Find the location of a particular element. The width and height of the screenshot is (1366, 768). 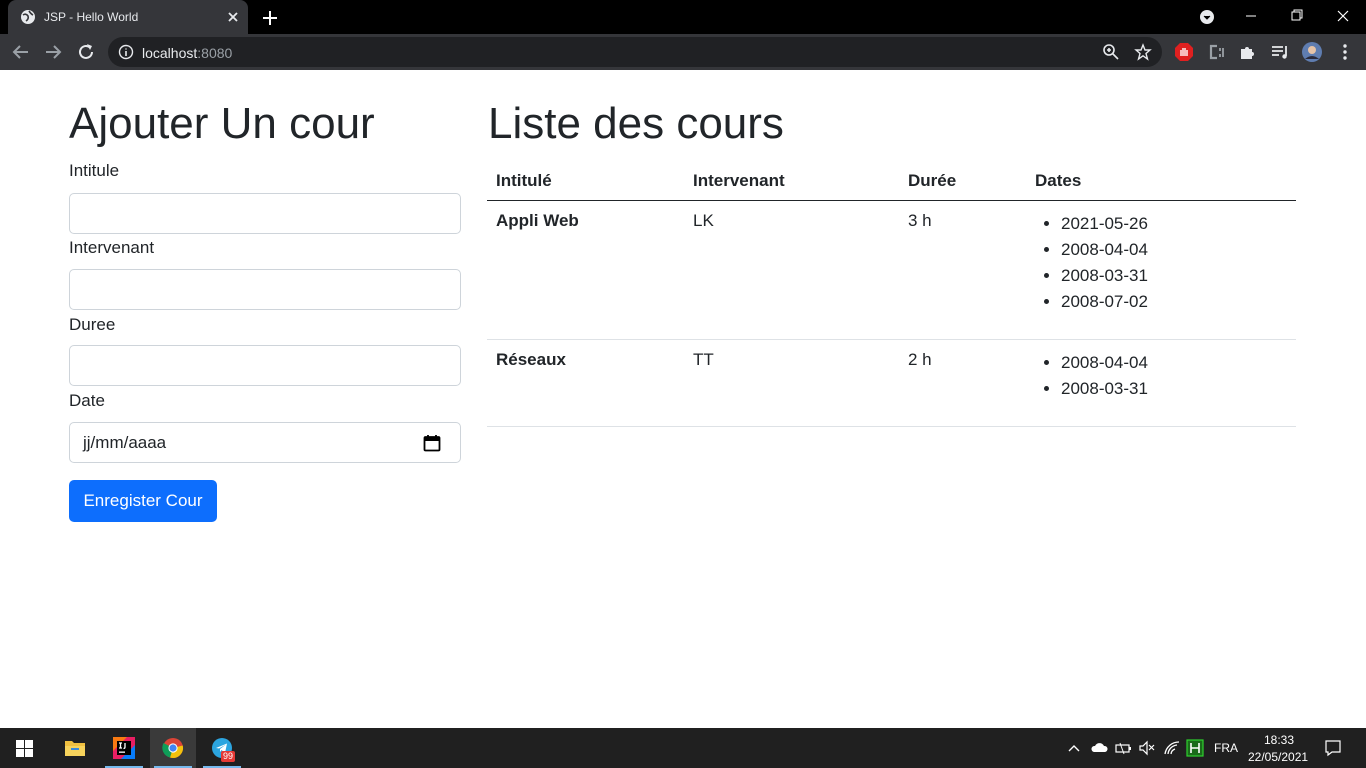

duree-label: Duree is located at coordinates (92, 324).